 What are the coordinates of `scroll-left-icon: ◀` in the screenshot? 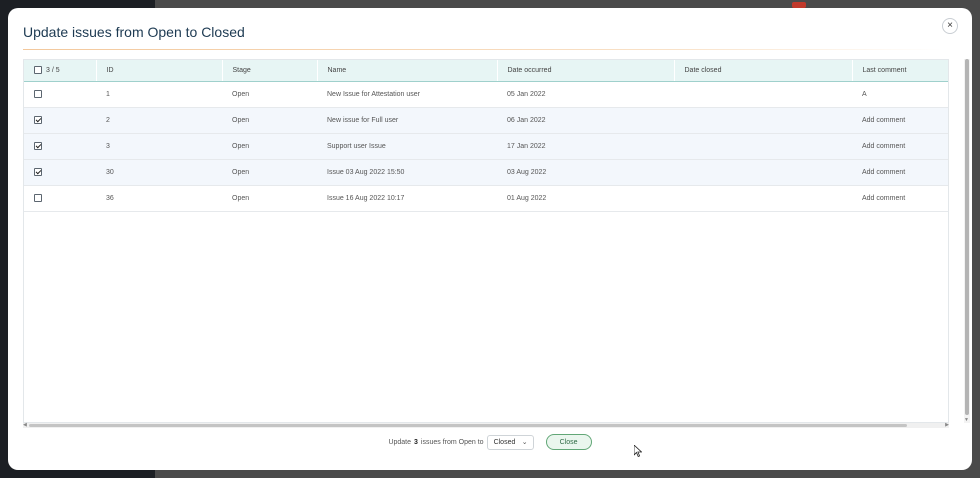 It's located at (25, 425).